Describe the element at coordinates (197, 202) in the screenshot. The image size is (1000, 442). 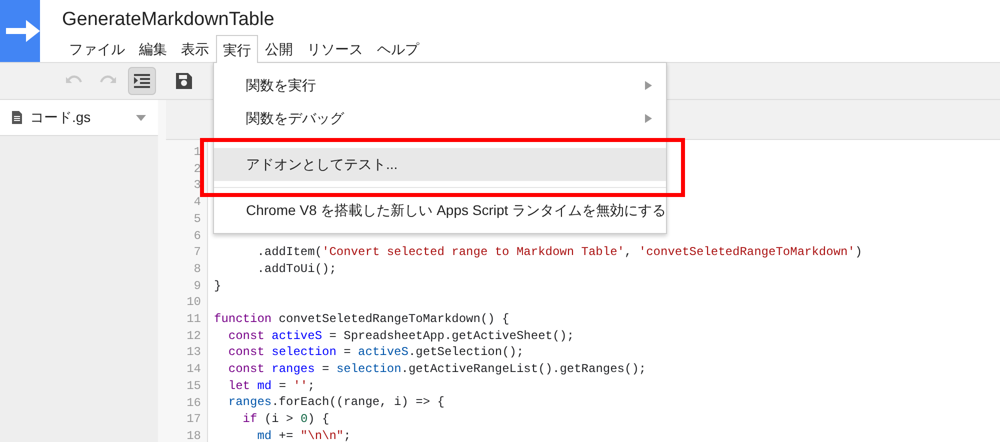
I see `line-number: 4` at that location.